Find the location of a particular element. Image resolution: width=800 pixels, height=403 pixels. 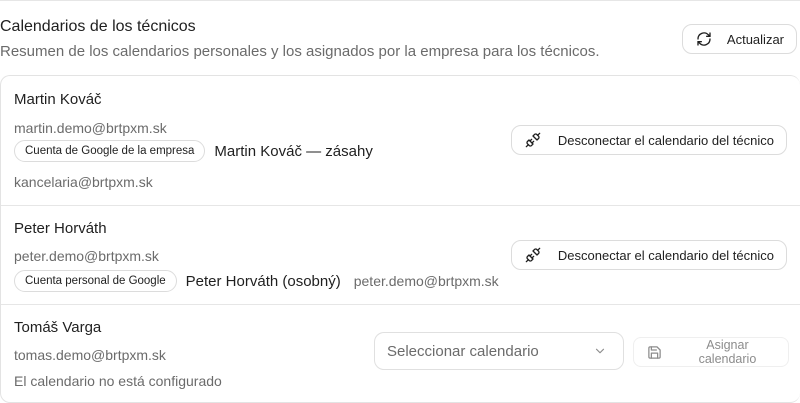

calendar-select: Seleccionar calendario is located at coordinates (499, 351).